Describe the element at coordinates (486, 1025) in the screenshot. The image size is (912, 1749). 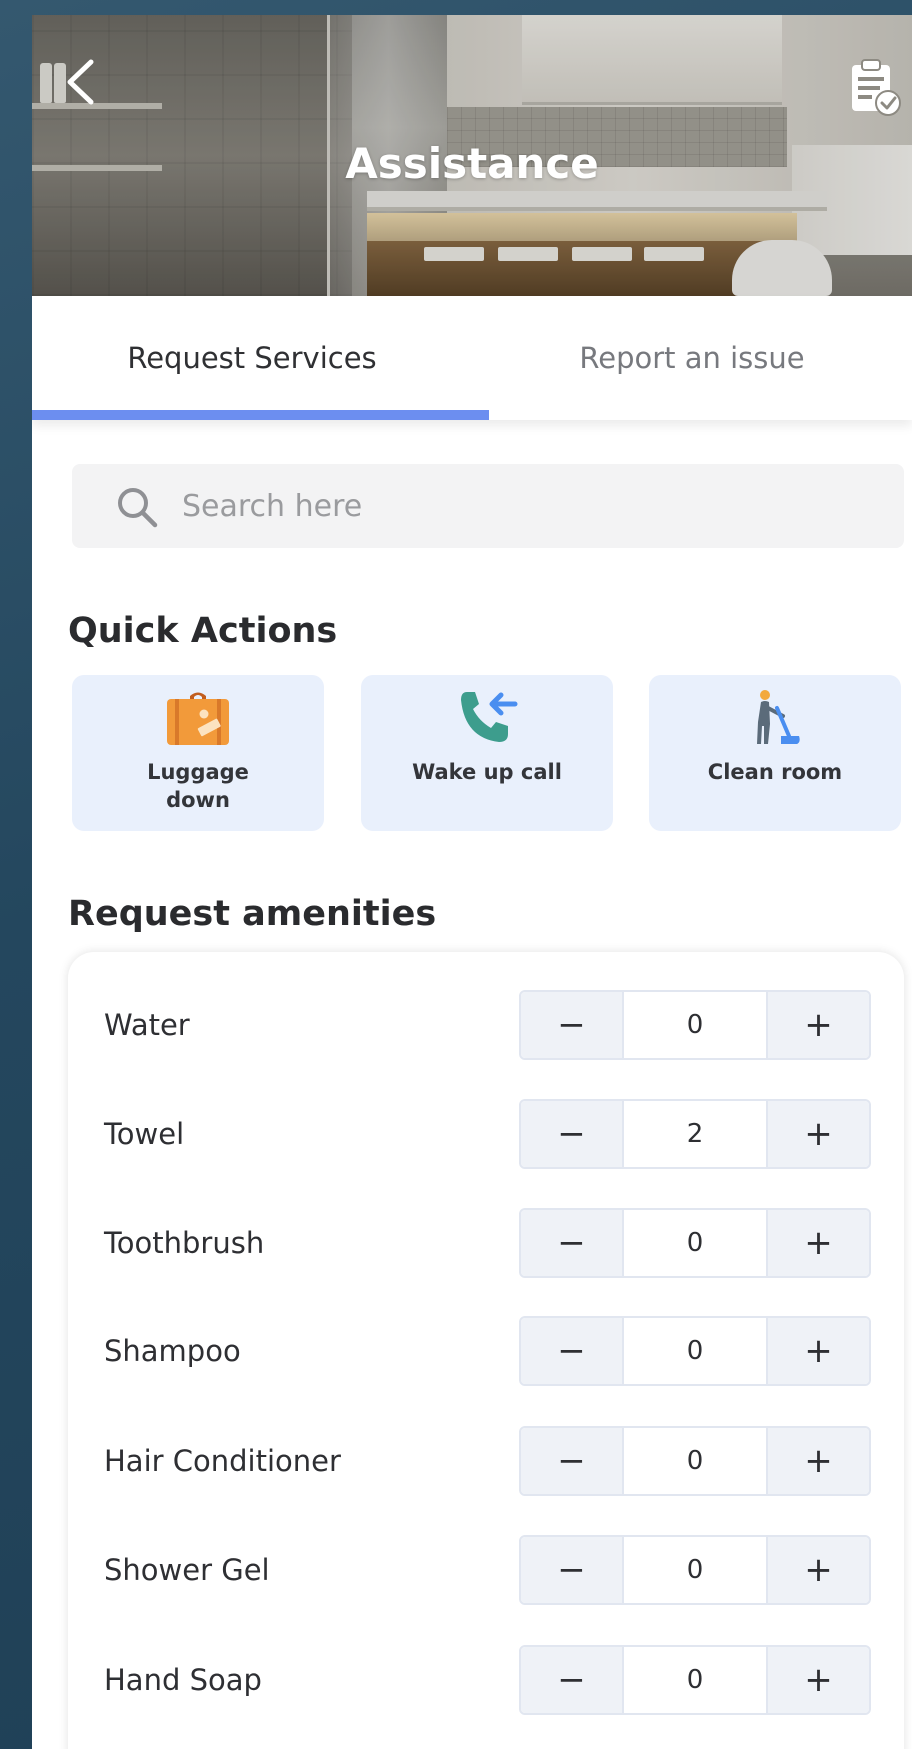
I see `amenity-row: Water −0 +` at that location.